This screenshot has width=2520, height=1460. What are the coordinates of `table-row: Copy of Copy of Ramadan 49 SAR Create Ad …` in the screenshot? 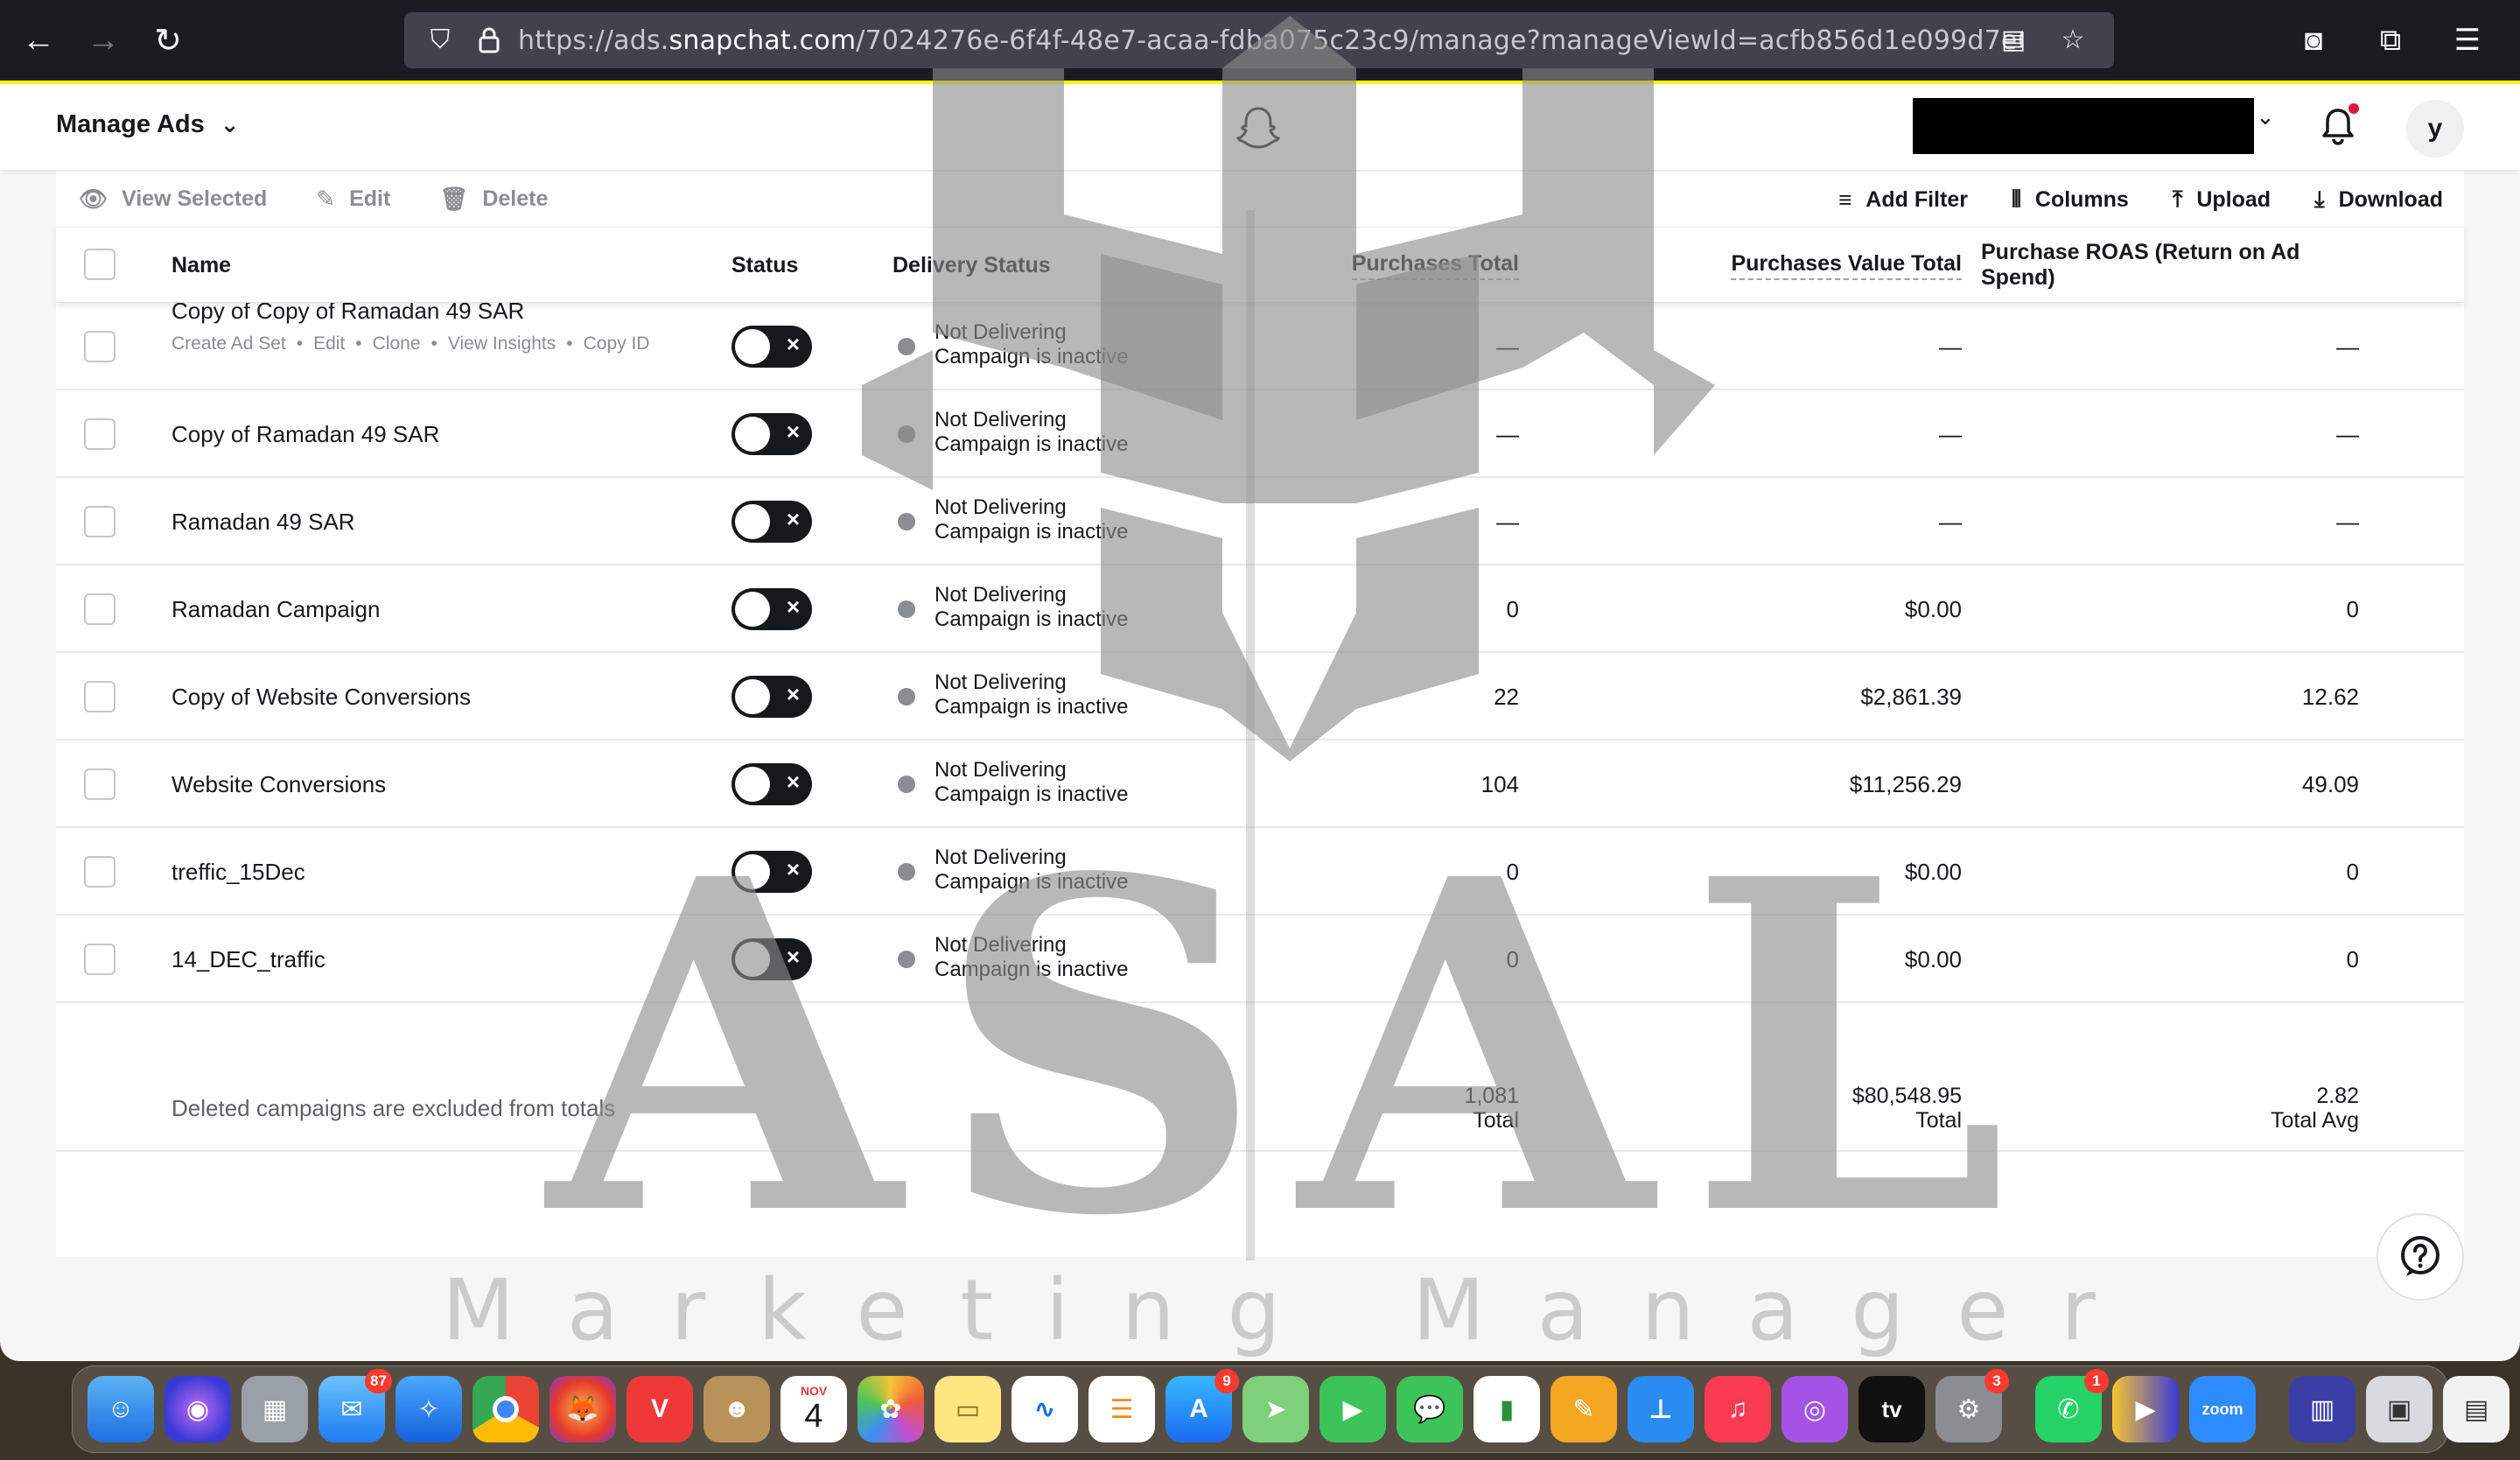 It's located at (1260, 344).